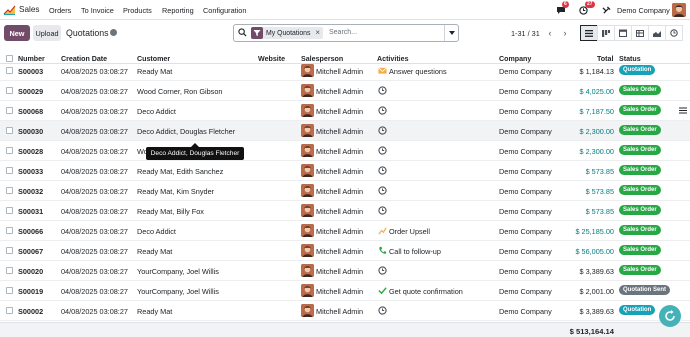 This screenshot has width=690, height=337. What do you see at coordinates (31, 171) in the screenshot?
I see `order-number: S00033` at bounding box center [31, 171].